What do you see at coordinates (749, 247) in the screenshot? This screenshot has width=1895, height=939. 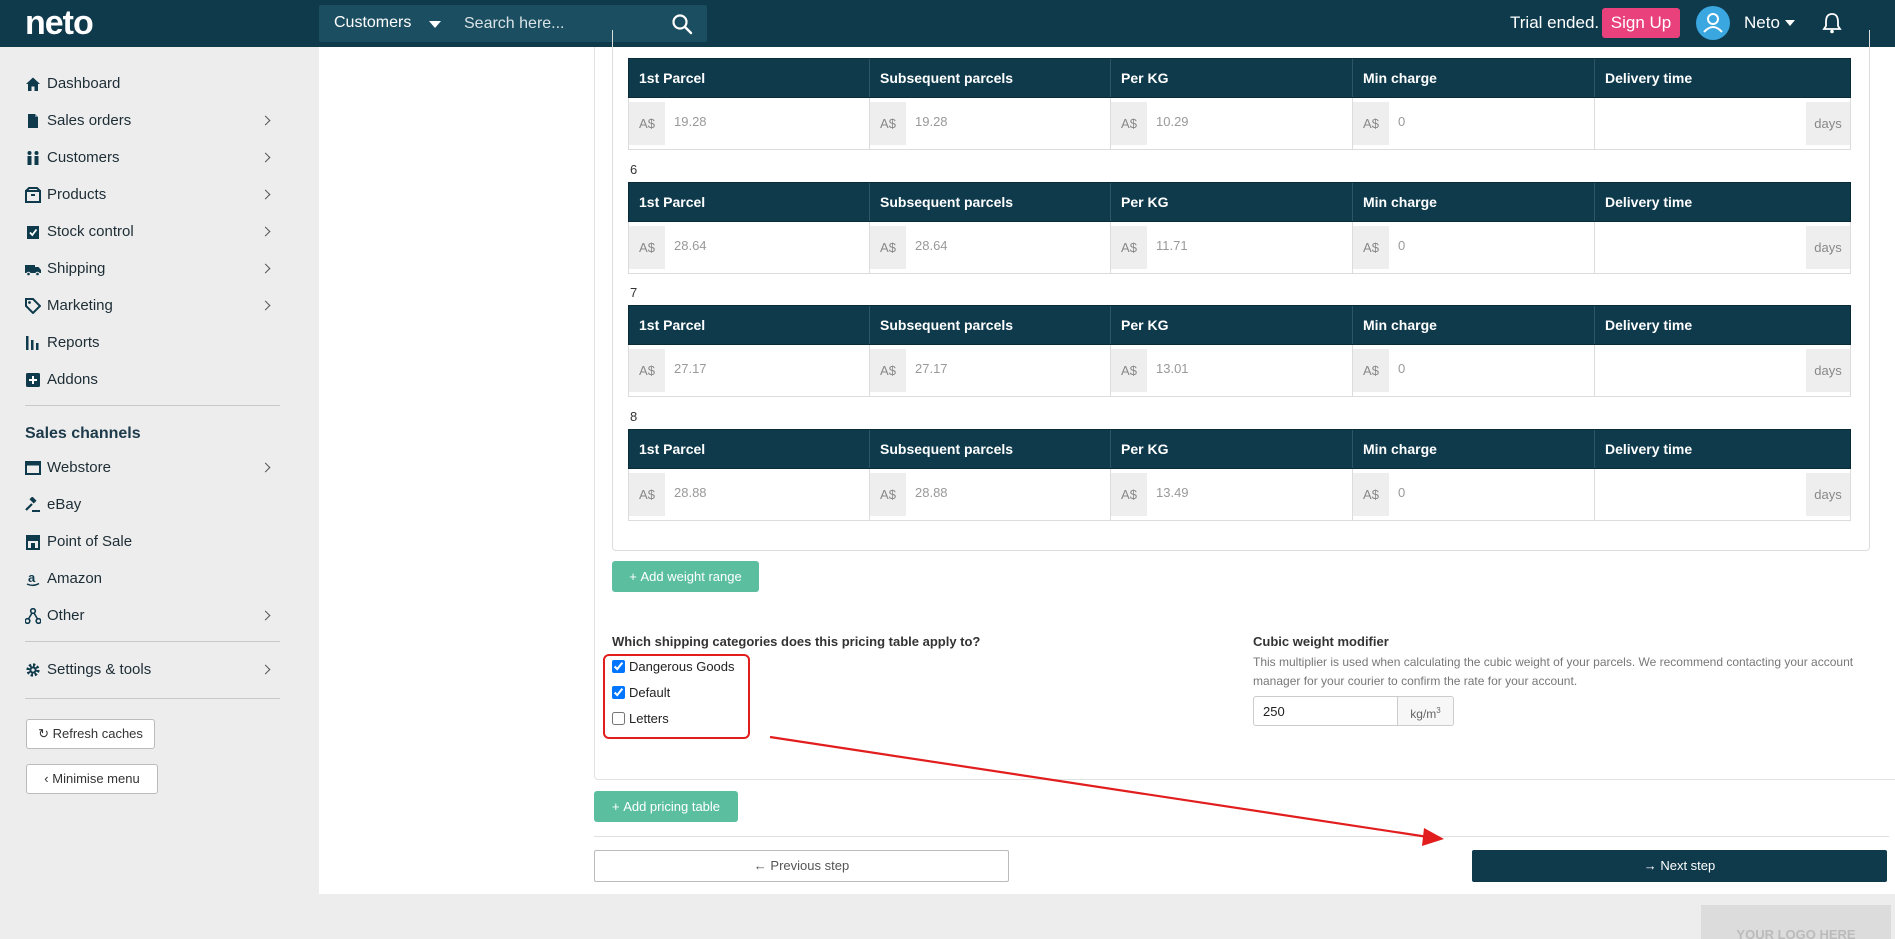 I see `first-parcel-field: A$ 28.64` at bounding box center [749, 247].